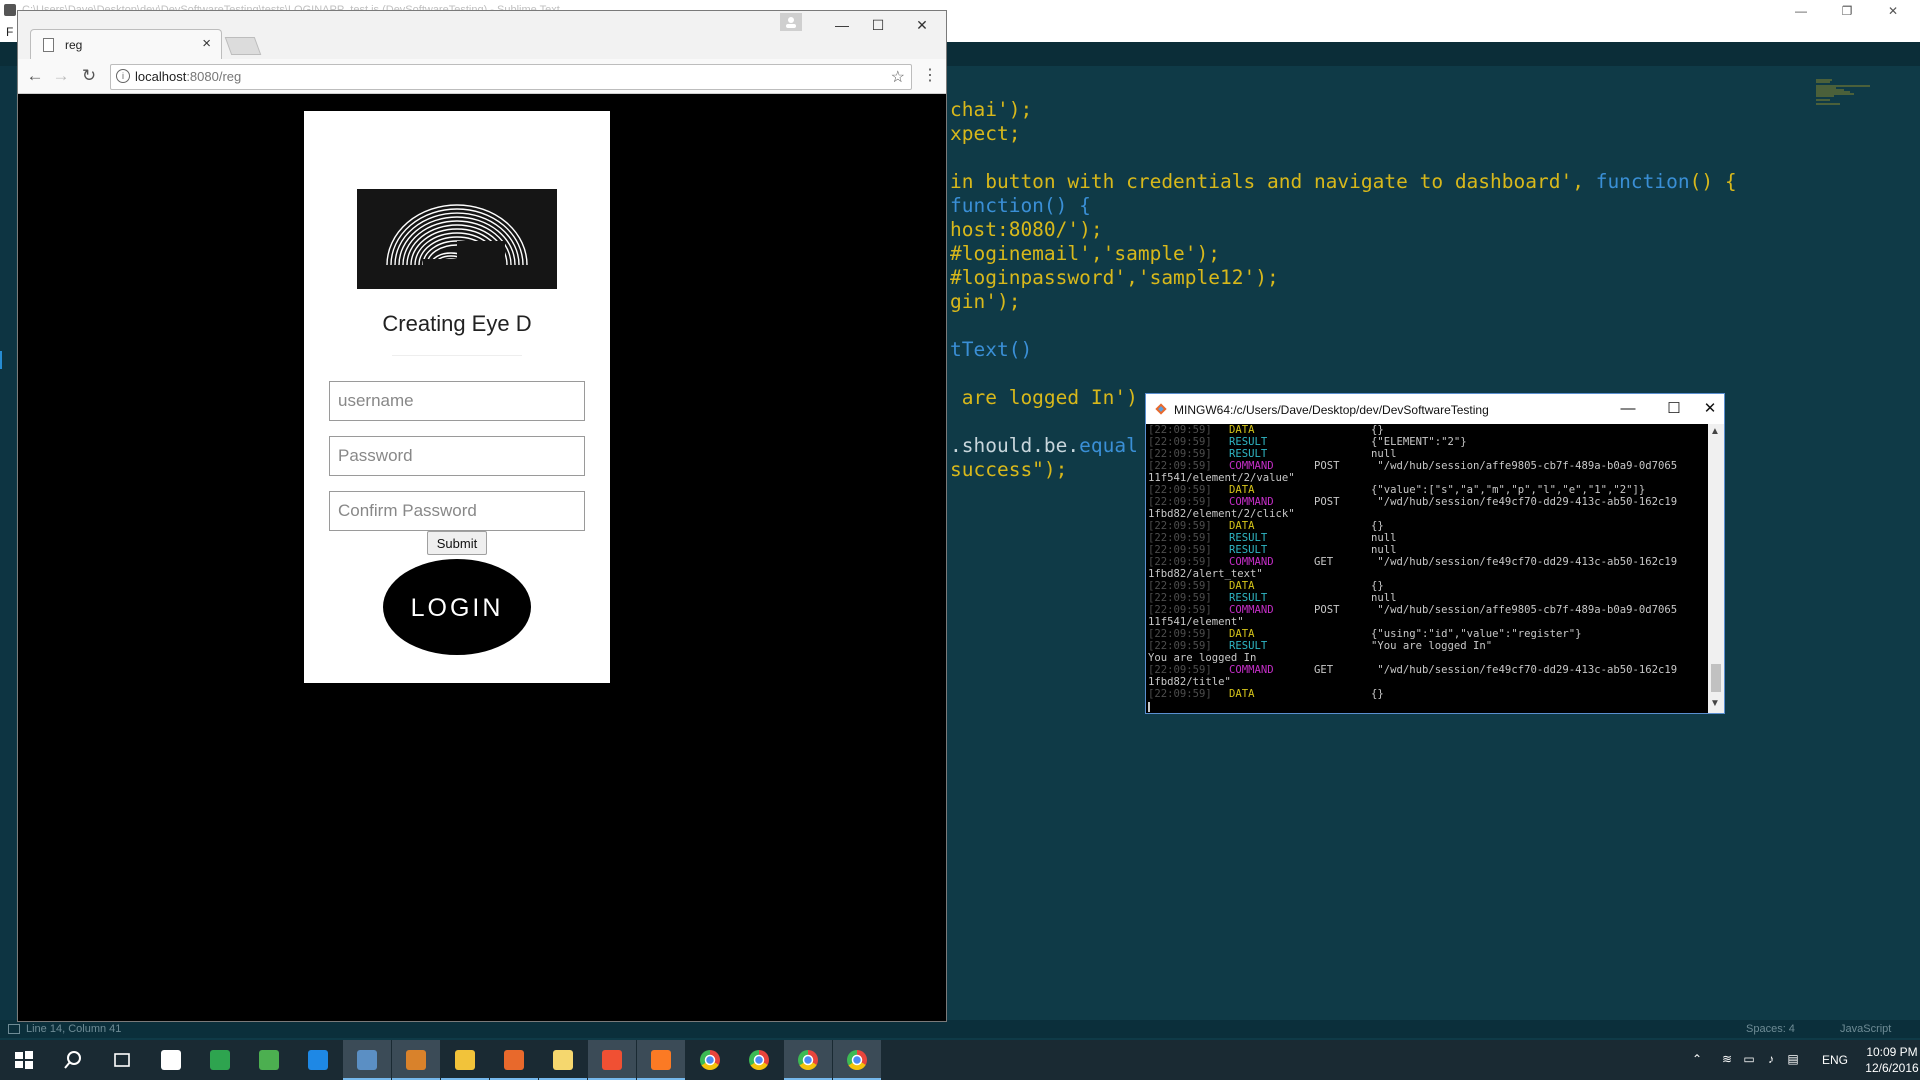 This screenshot has height=1080, width=1920. Describe the element at coordinates (1727, 1059) in the screenshot. I see `wifi-icon: ≋` at that location.